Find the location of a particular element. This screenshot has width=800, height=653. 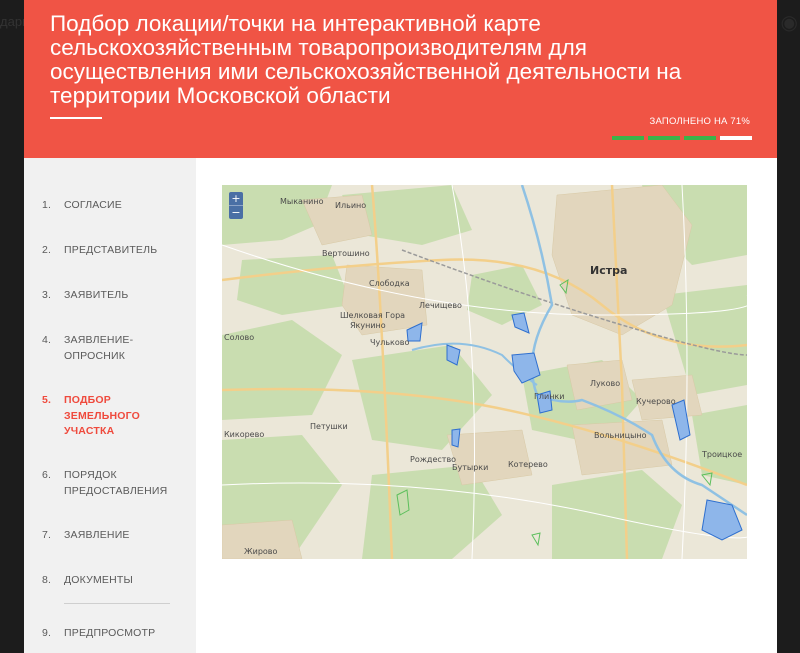

step-item: 5. ПОДБОР ЗЕМЕЛЬНОГО УЧАСТКА is located at coordinates (108, 416).